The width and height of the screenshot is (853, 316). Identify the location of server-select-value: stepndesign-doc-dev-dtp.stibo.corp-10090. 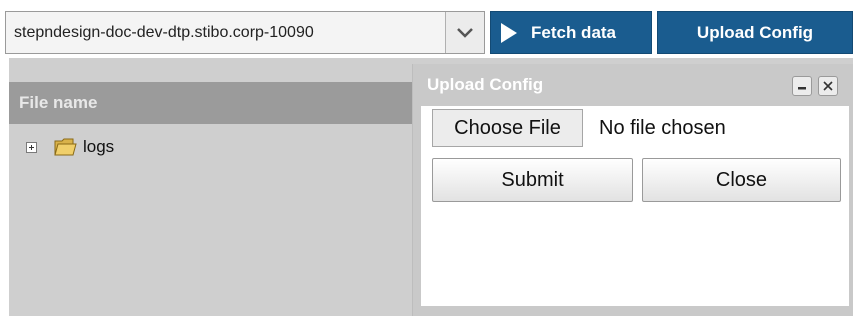
(164, 32).